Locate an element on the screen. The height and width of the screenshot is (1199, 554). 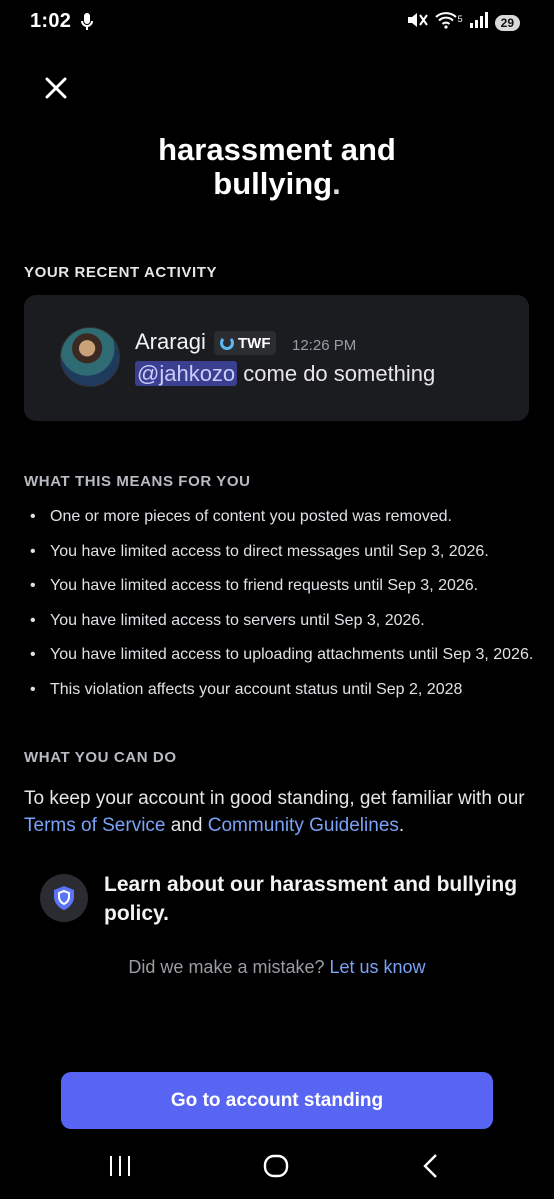
home-icon is located at coordinates (276, 1168).